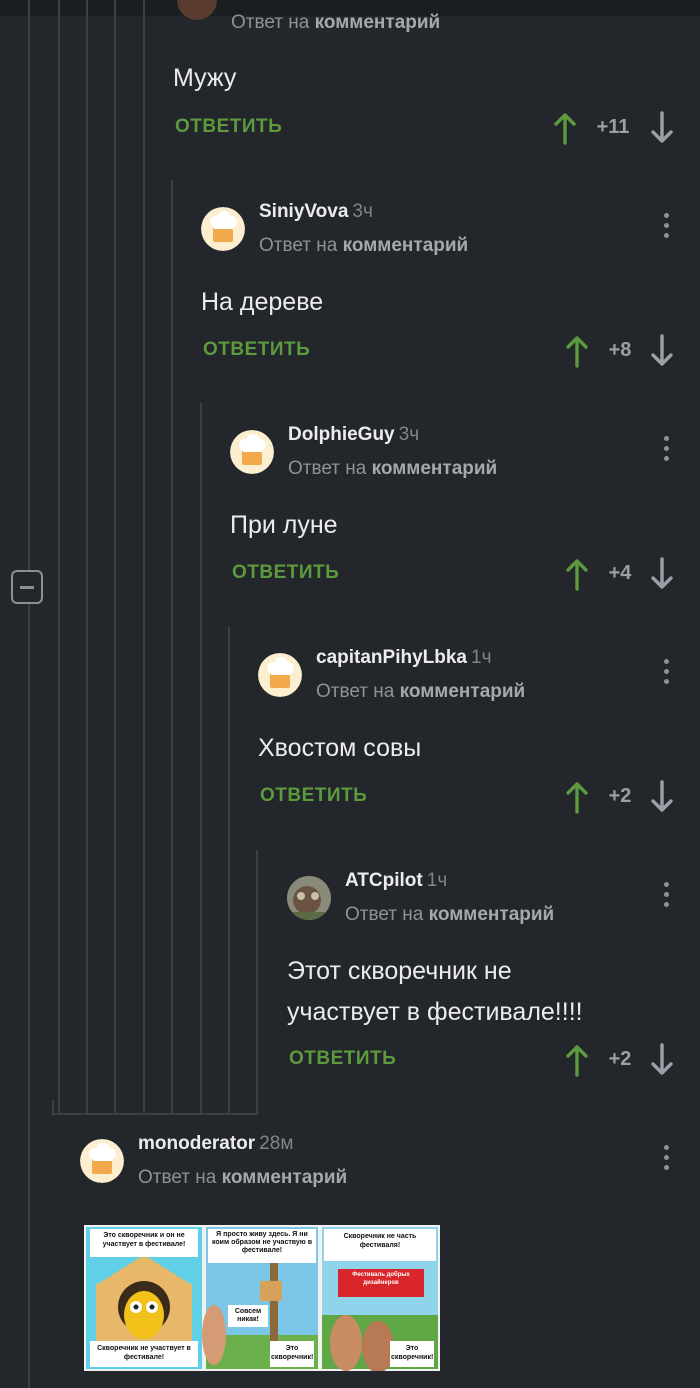  I want to click on vote-score: +4, so click(620, 573).